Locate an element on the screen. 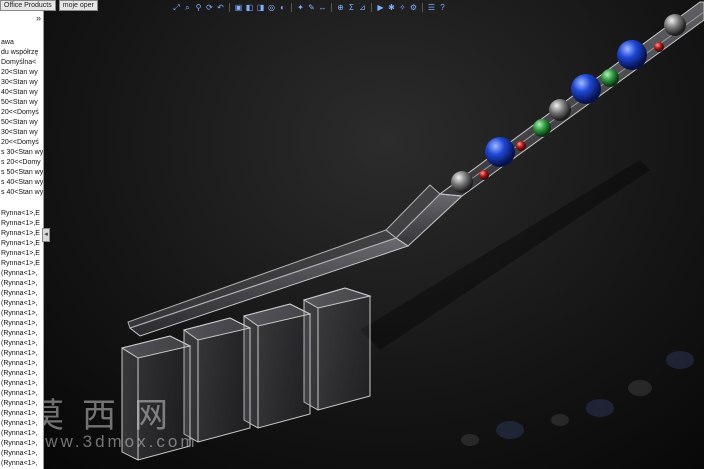  apply-scene-icon: ✦ is located at coordinates (300, 7).